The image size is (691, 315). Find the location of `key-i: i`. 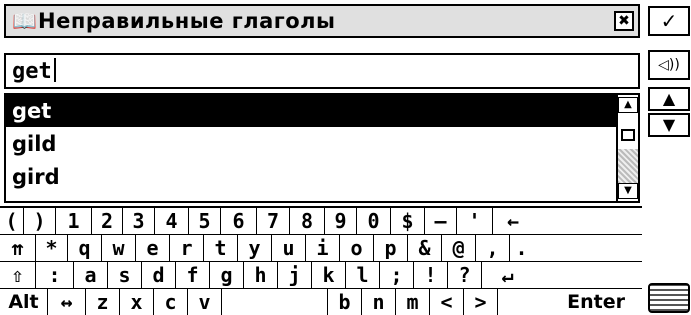

key-i: i is located at coordinates (323, 248).